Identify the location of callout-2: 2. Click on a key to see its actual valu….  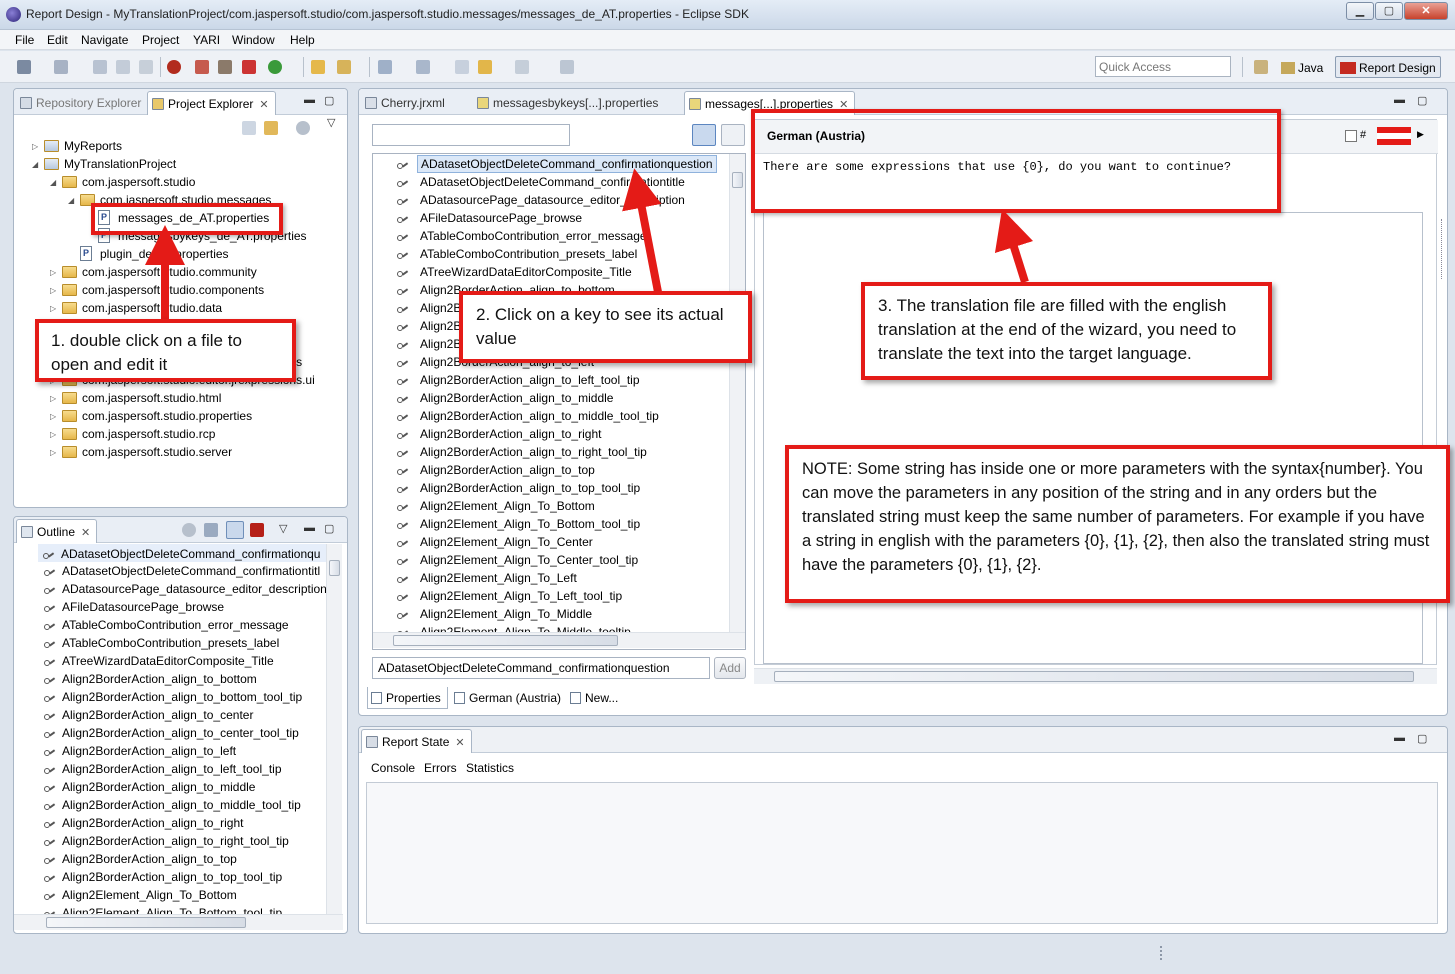
(605, 327).